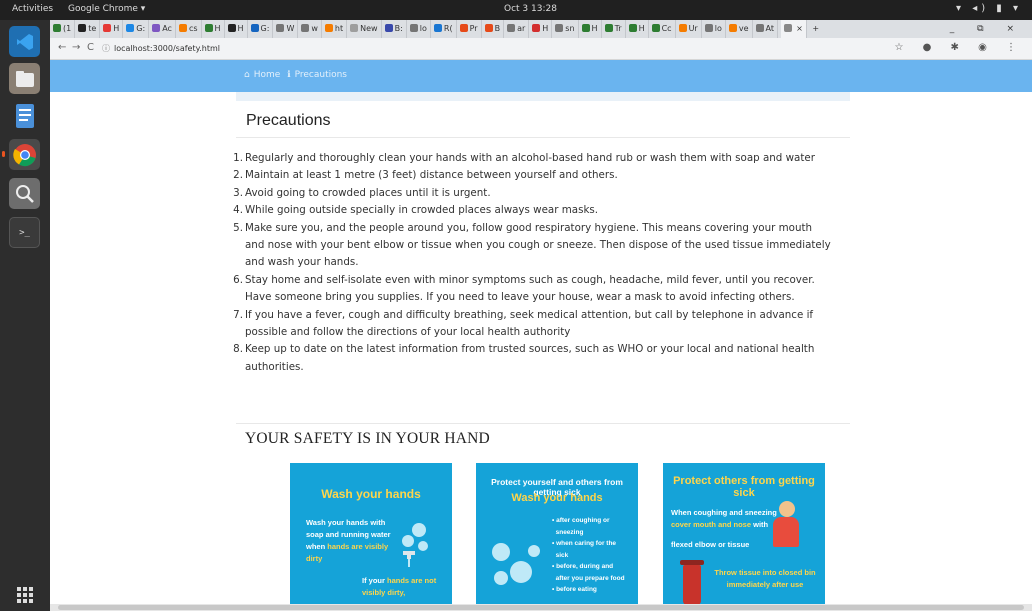 The image size is (1032, 611). Describe the element at coordinates (371, 494) in the screenshot. I see `card-heading: Wash your hands` at that location.